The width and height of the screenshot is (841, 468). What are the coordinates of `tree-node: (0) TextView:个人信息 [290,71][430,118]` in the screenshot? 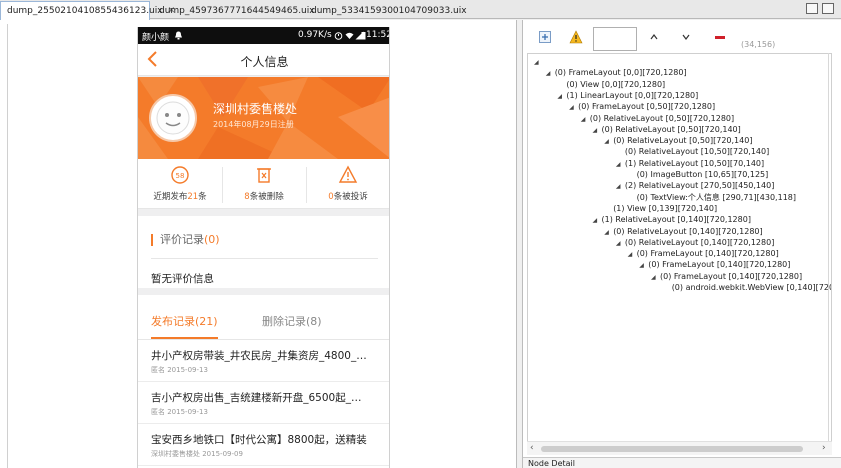 It's located at (712, 197).